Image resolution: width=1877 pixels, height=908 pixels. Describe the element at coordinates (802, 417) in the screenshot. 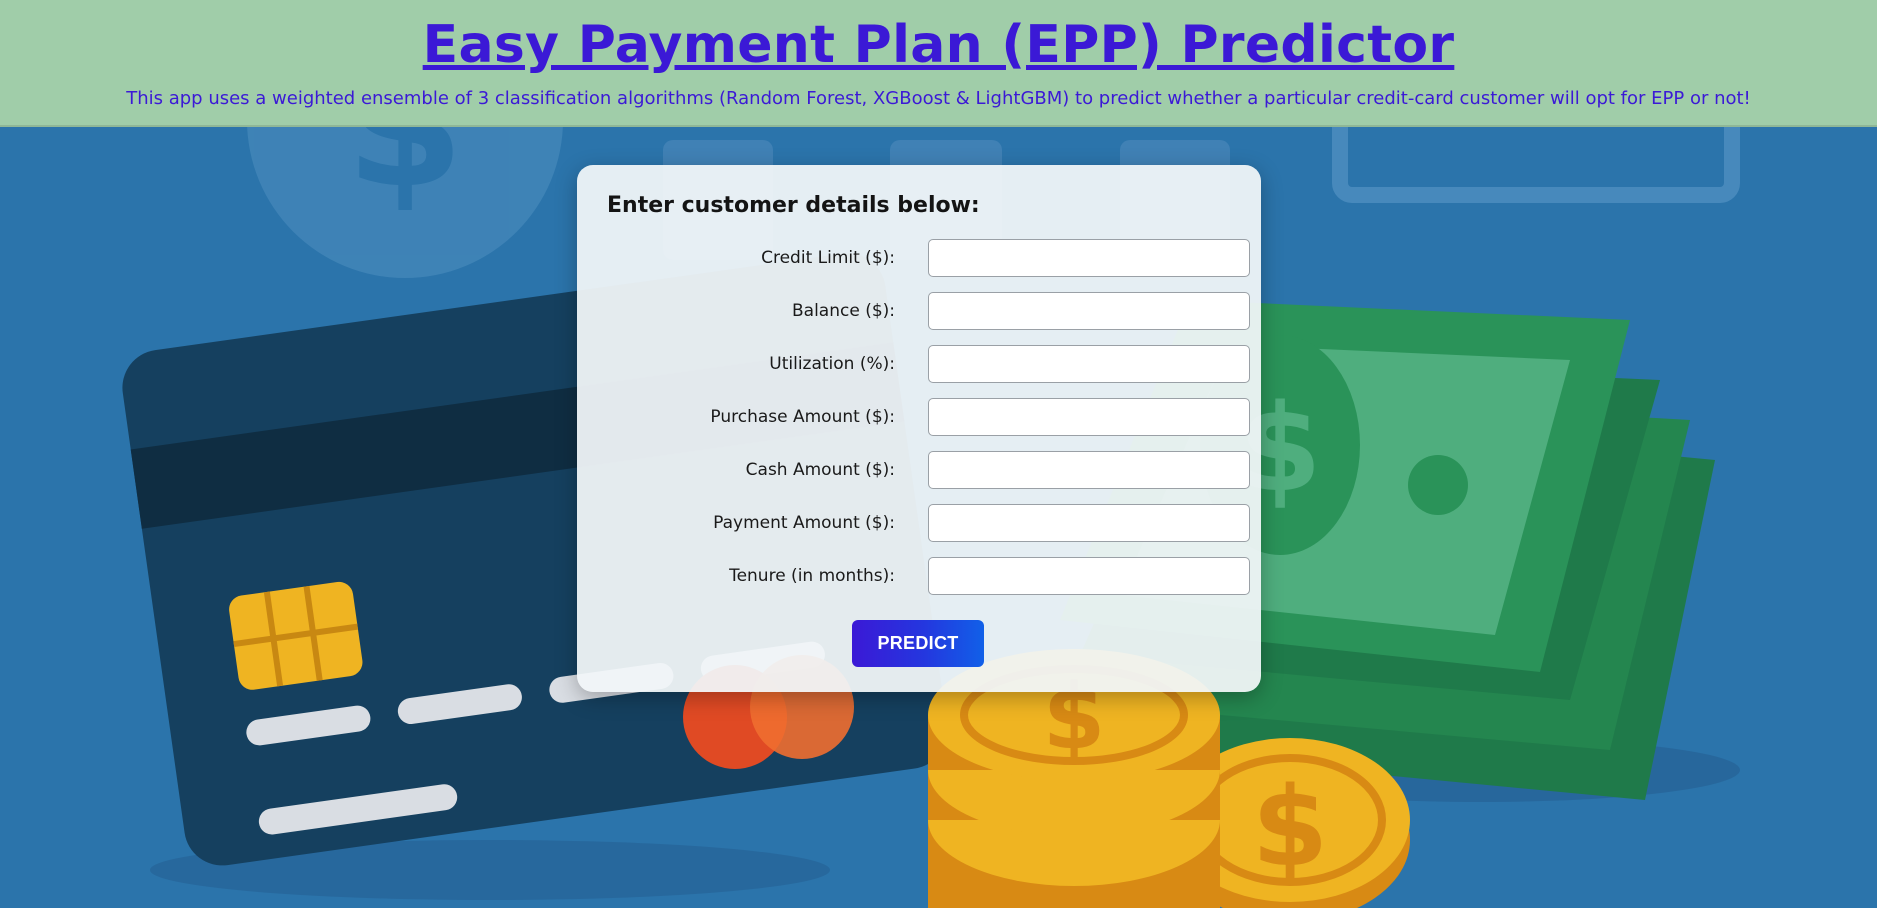

I see `purchase-amount-label: Purchase Amount ($):` at that location.